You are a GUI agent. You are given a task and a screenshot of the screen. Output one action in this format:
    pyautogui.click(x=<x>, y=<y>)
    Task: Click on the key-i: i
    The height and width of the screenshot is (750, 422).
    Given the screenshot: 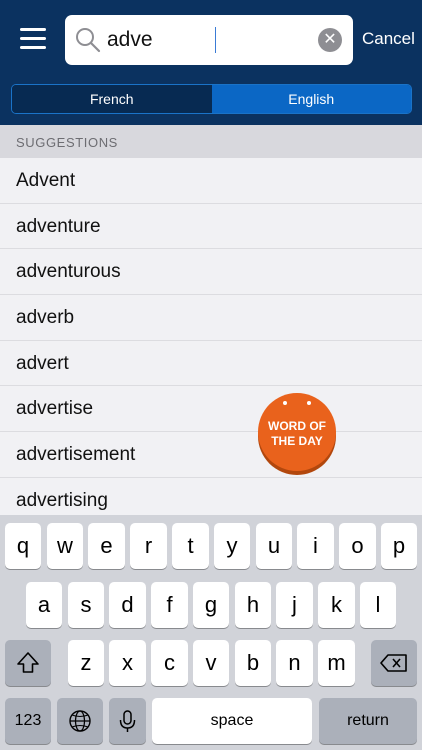 What is the action you would take?
    pyautogui.click(x=315, y=546)
    